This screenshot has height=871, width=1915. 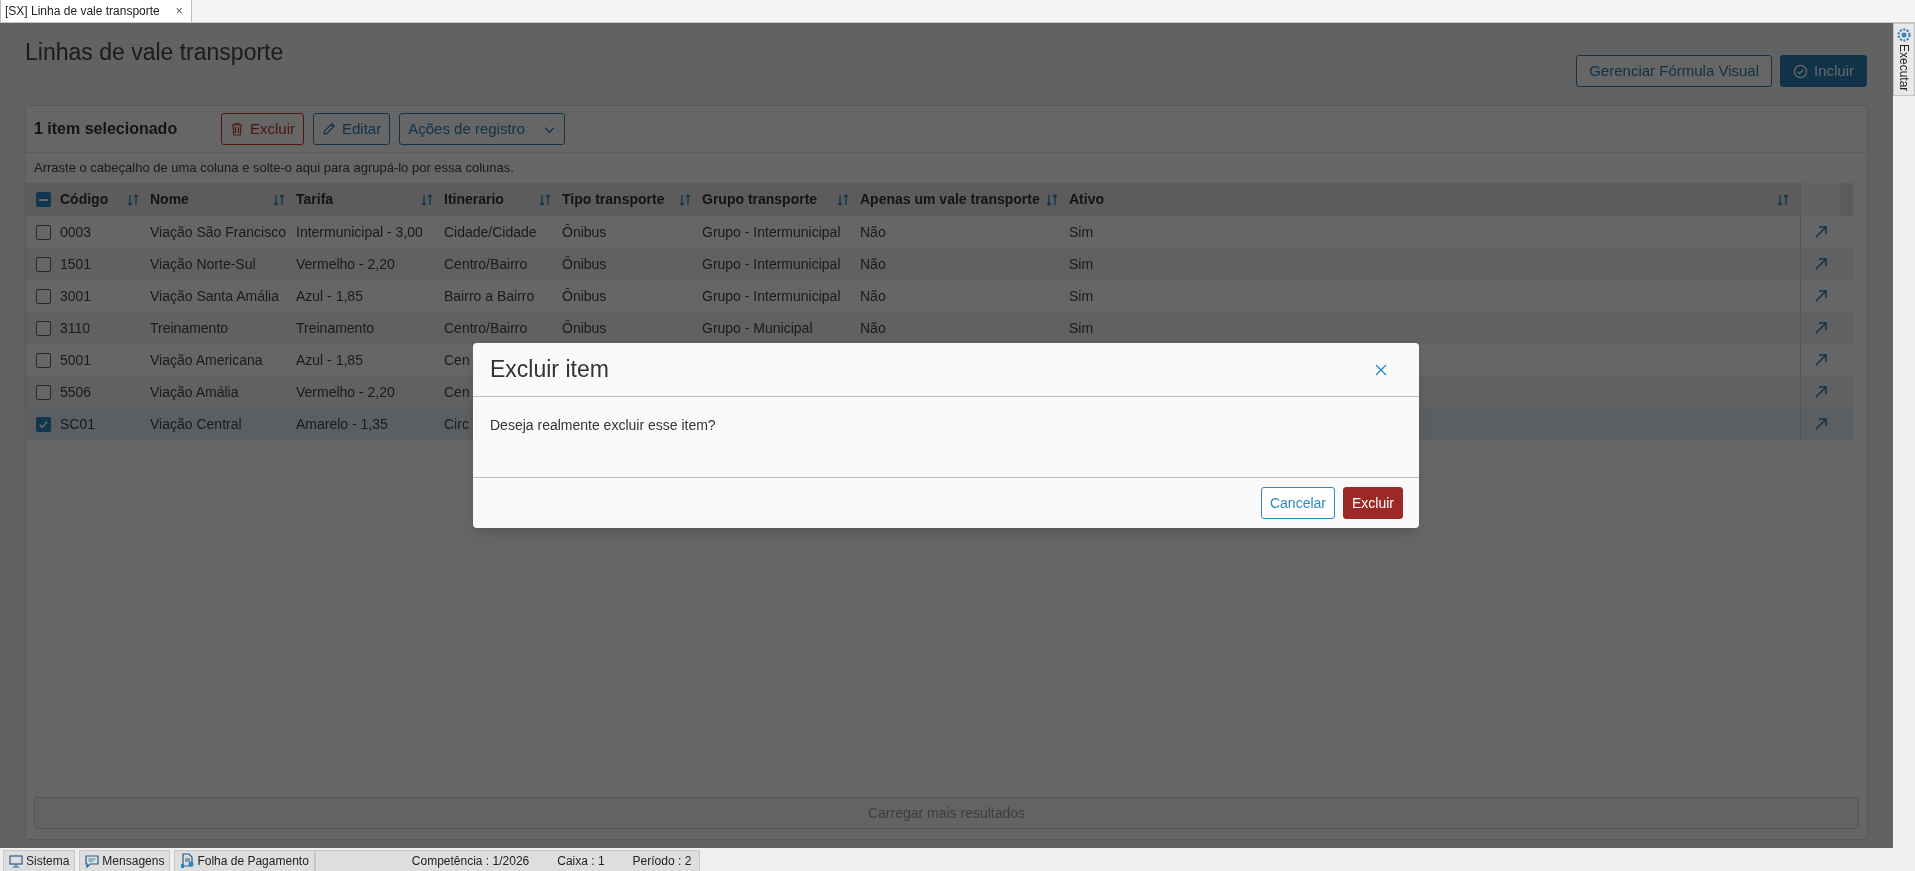 I want to click on selection-count: 1 item selecionado, so click(x=106, y=129).